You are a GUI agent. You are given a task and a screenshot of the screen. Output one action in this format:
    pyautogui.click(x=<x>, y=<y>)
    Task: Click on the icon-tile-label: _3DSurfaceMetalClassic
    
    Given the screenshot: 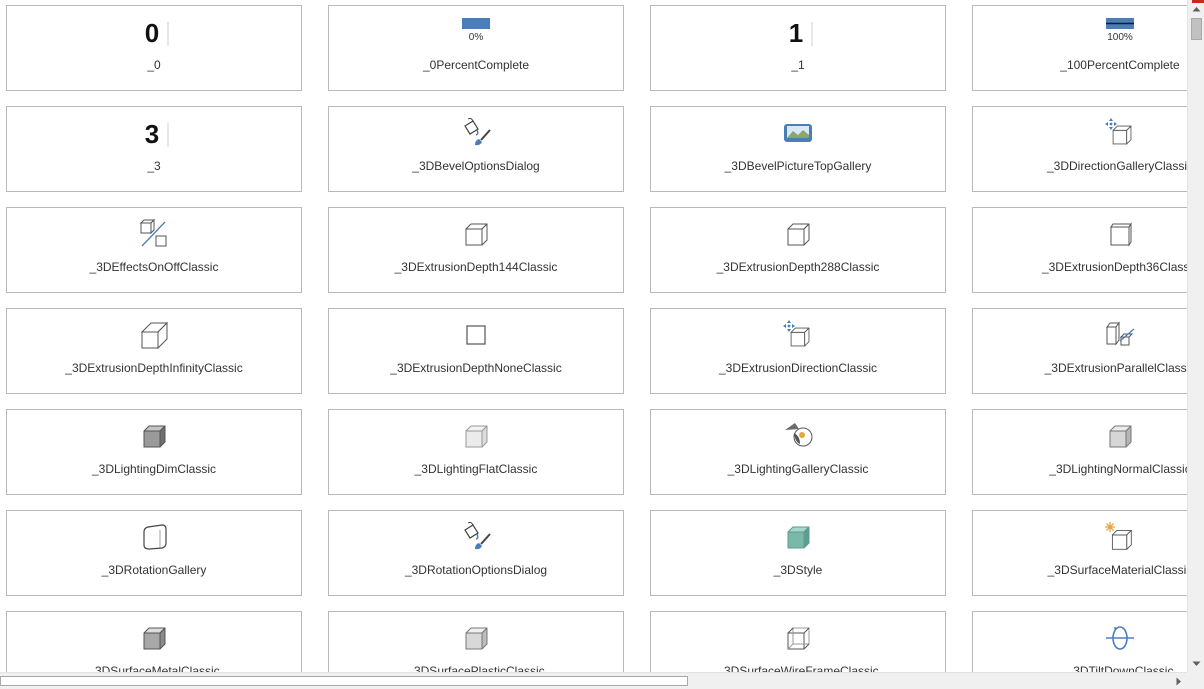 What is the action you would take?
    pyautogui.click(x=154, y=668)
    